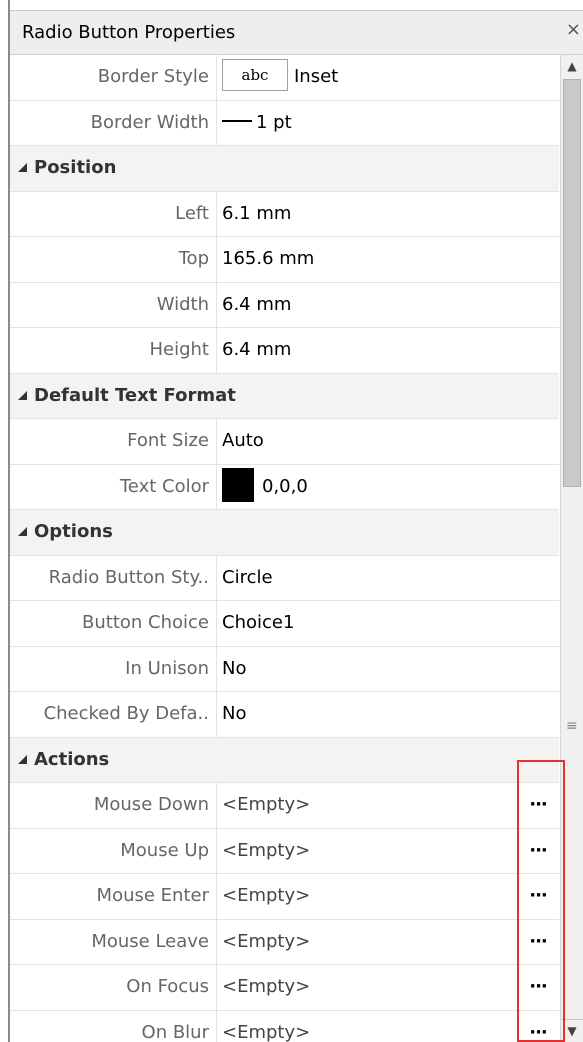 This screenshot has width=583, height=1042. Describe the element at coordinates (572, 283) in the screenshot. I see `scroll-thumb` at that location.